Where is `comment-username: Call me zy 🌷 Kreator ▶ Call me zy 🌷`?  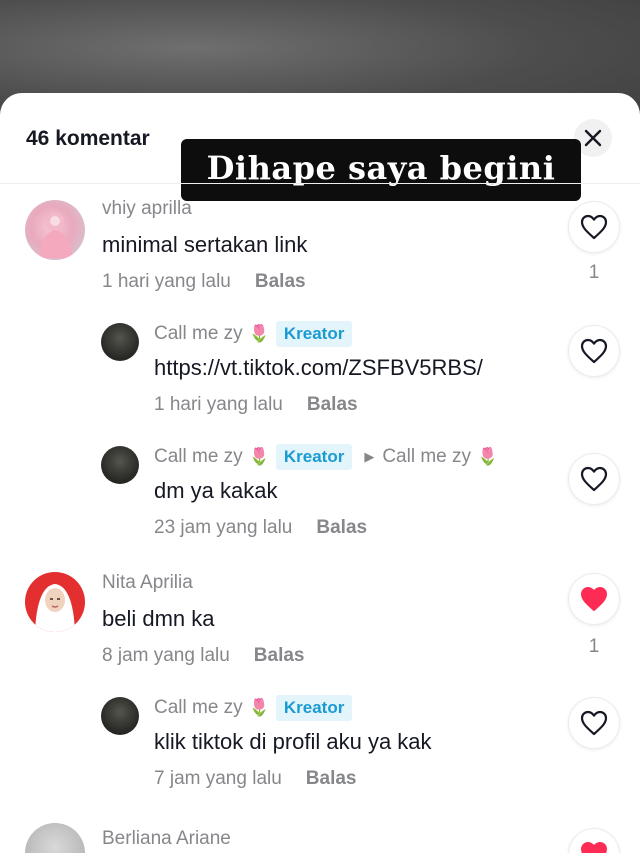 comment-username: Call me zy 🌷 Kreator ▶ Call me zy 🌷 is located at coordinates (326, 457).